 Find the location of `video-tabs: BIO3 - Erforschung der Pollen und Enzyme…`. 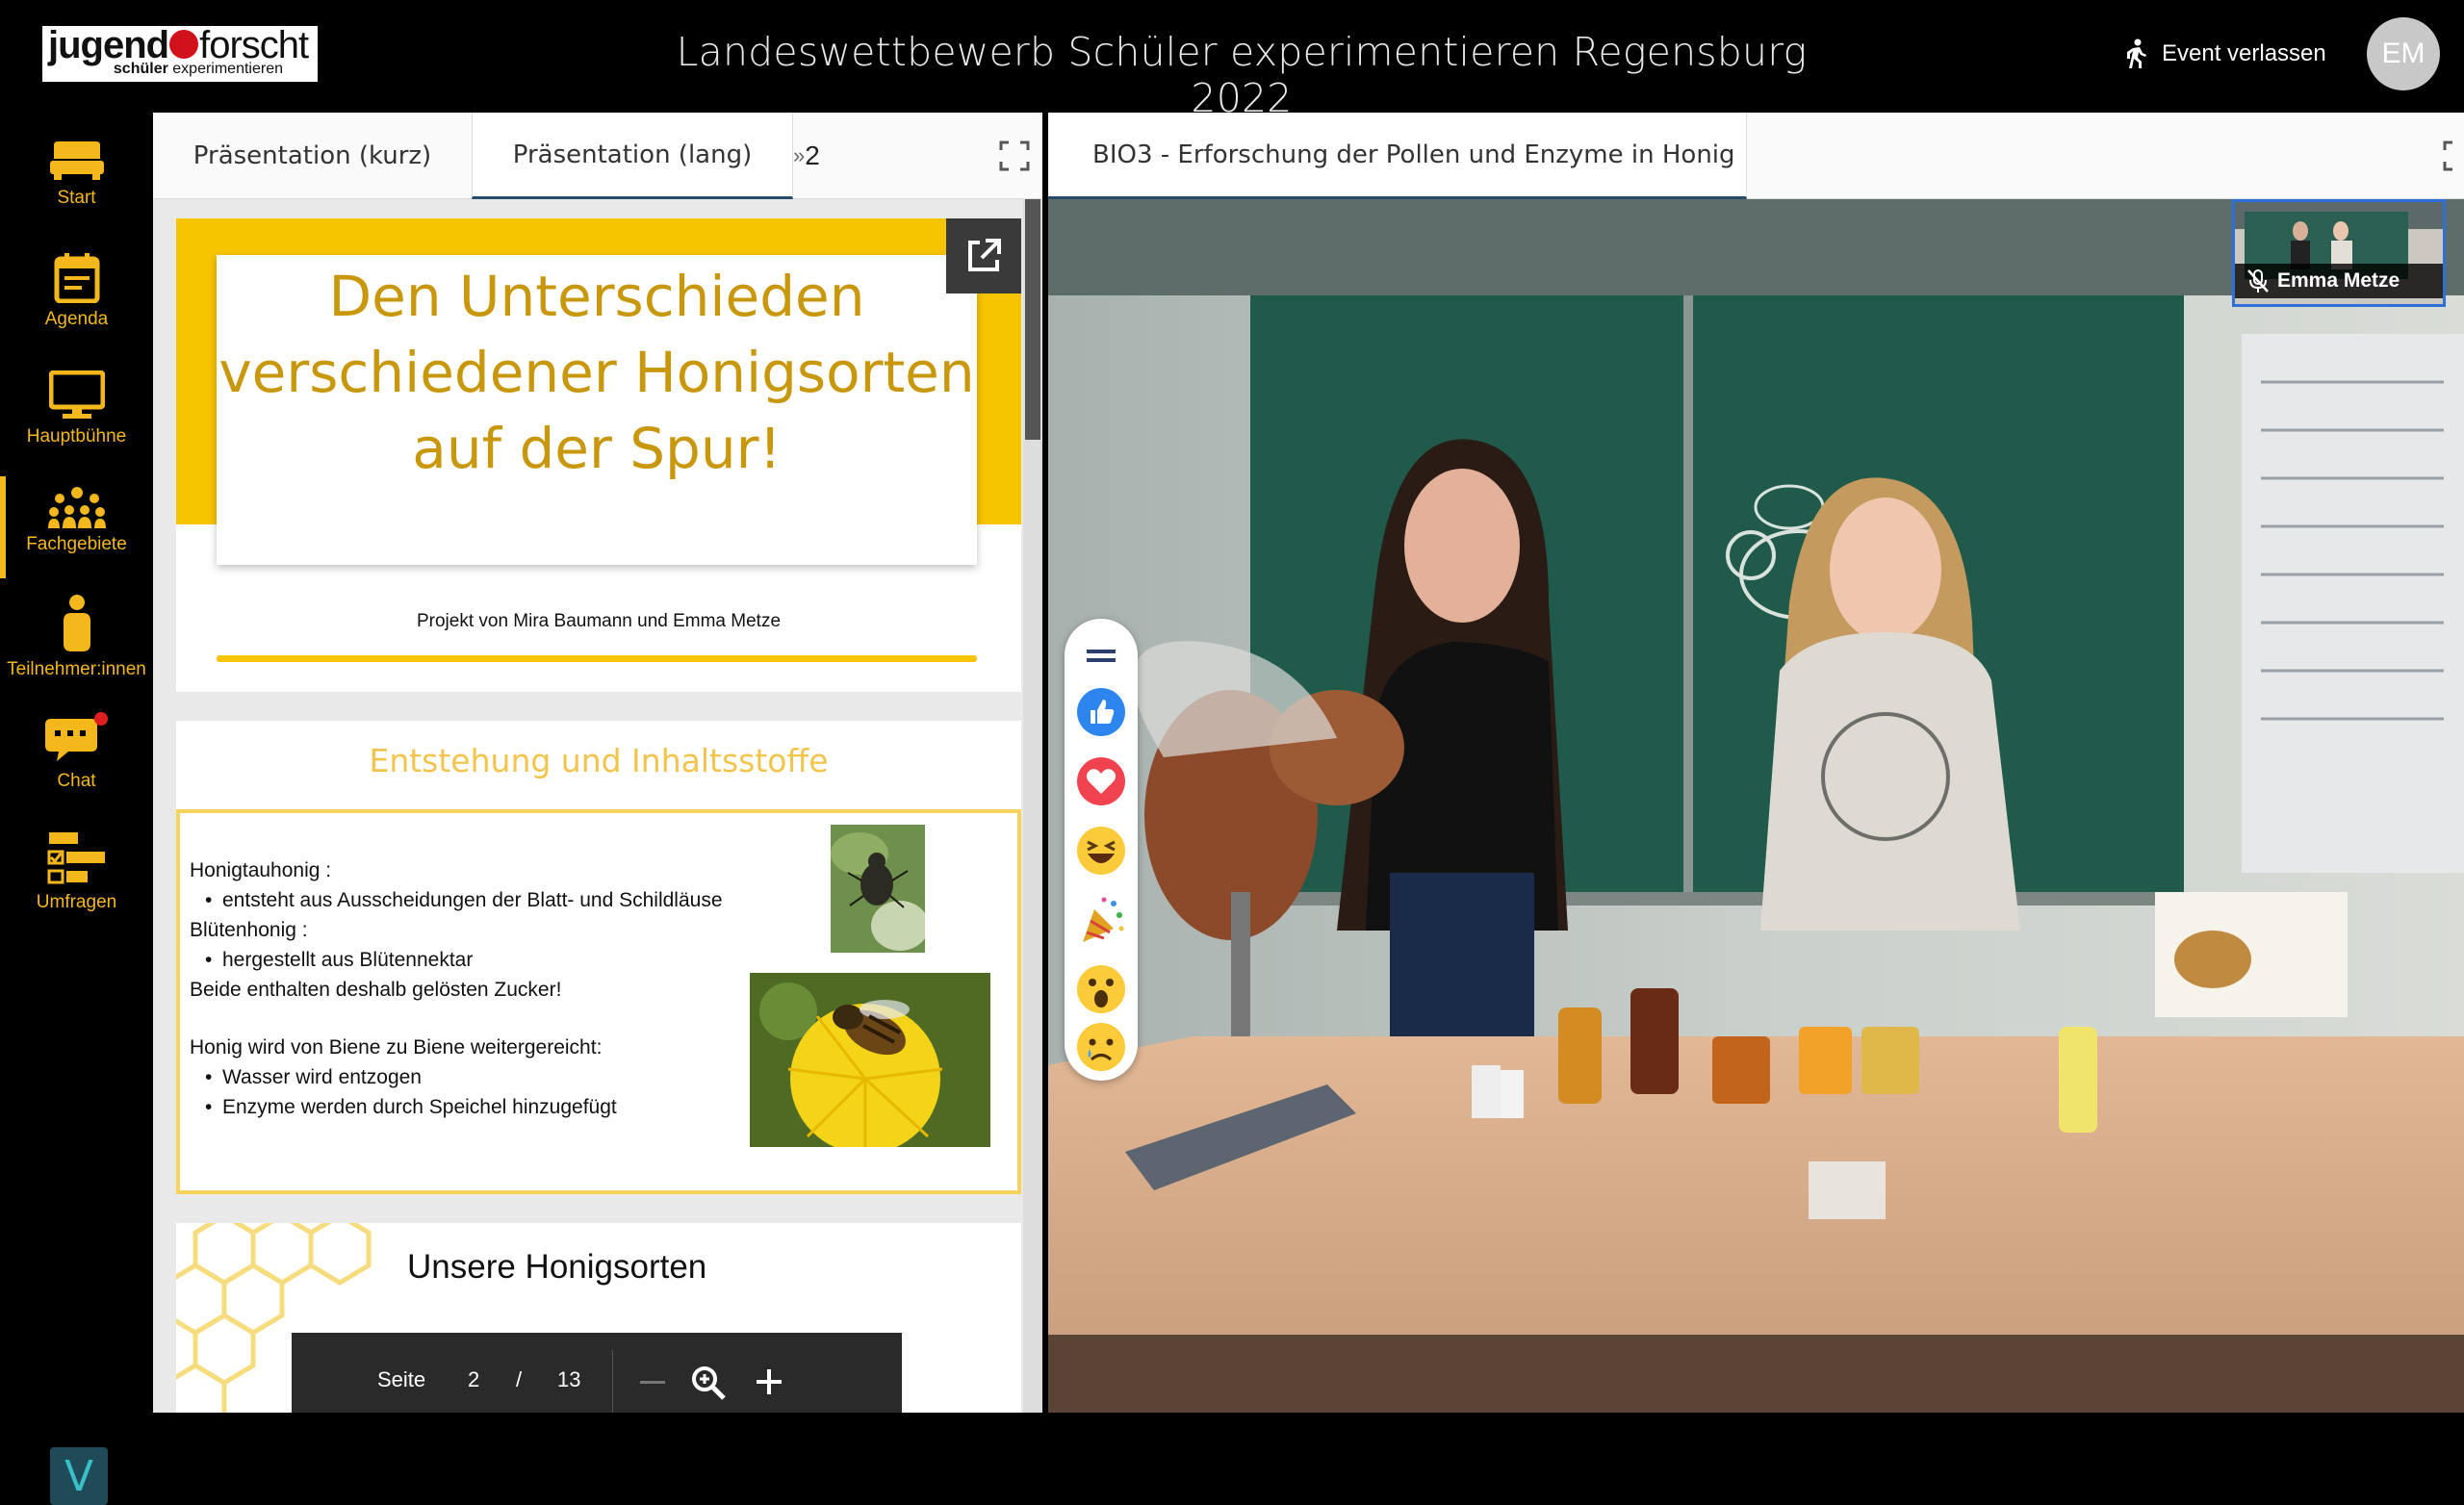

video-tabs: BIO3 - Erforschung der Pollen und Enzyme… is located at coordinates (1756, 156).